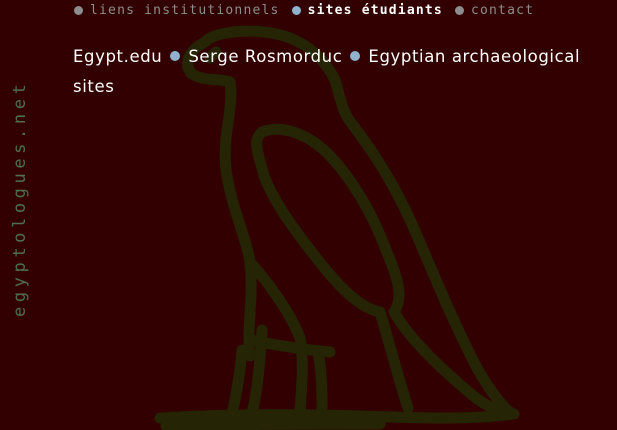 This screenshot has height=430, width=617. What do you see at coordinates (502, 10) in the screenshot?
I see `nav-link-contact: contact` at bounding box center [502, 10].